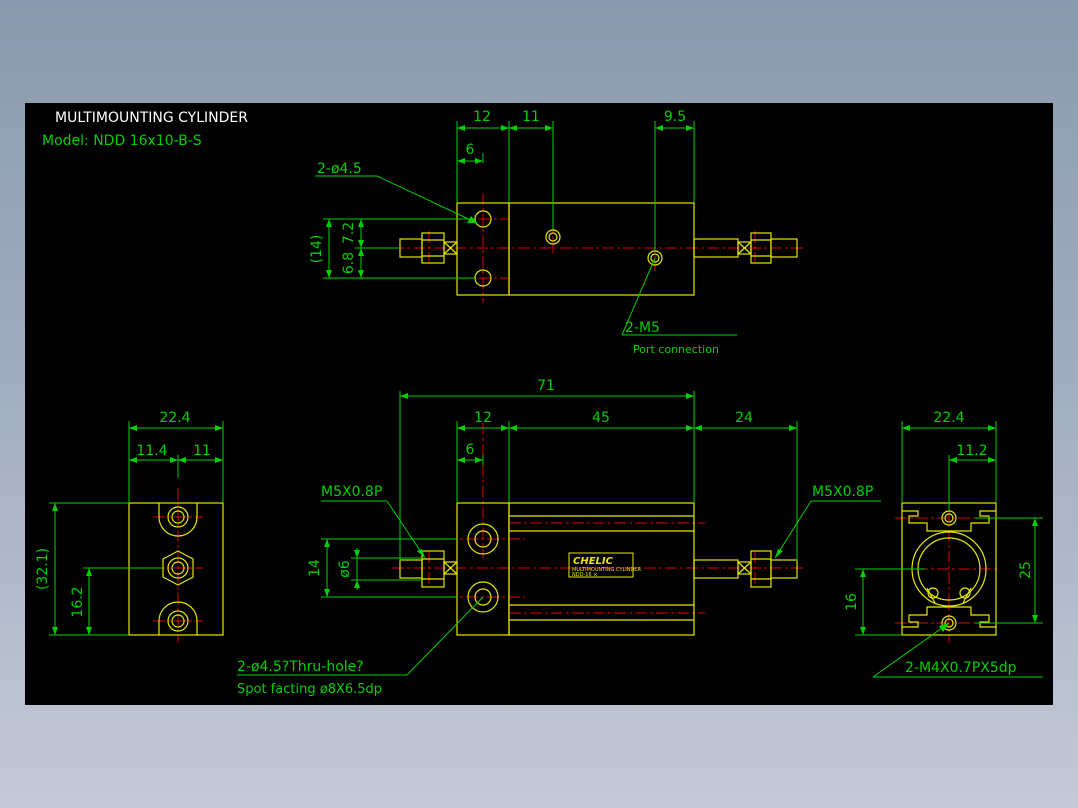 The height and width of the screenshot is (808, 1078). What do you see at coordinates (122, 141) in the screenshot?
I see `model-number: Model: NDD 16x10-B-S` at bounding box center [122, 141].